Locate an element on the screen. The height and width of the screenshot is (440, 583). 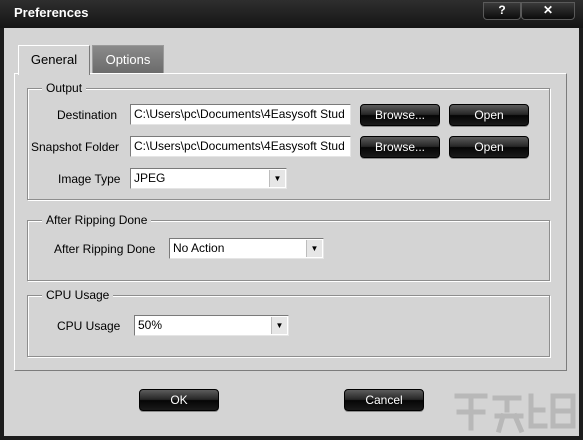
close-button: ✕ is located at coordinates (548, 11).